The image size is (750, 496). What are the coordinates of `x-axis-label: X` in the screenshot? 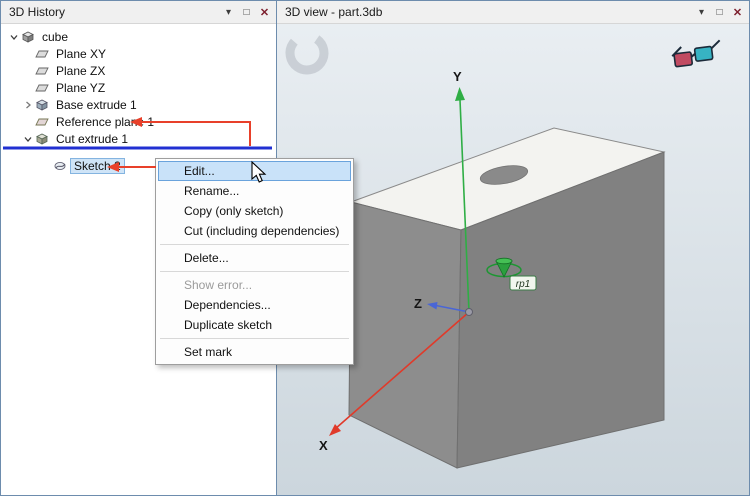 It's located at (323, 445).